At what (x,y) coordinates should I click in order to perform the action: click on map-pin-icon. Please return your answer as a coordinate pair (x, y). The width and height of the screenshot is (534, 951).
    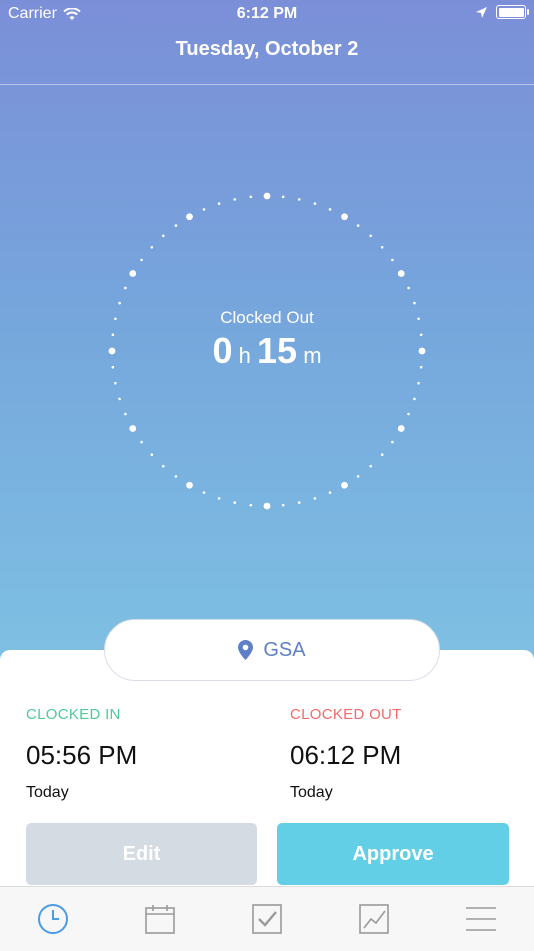
    Looking at the image, I should click on (246, 650).